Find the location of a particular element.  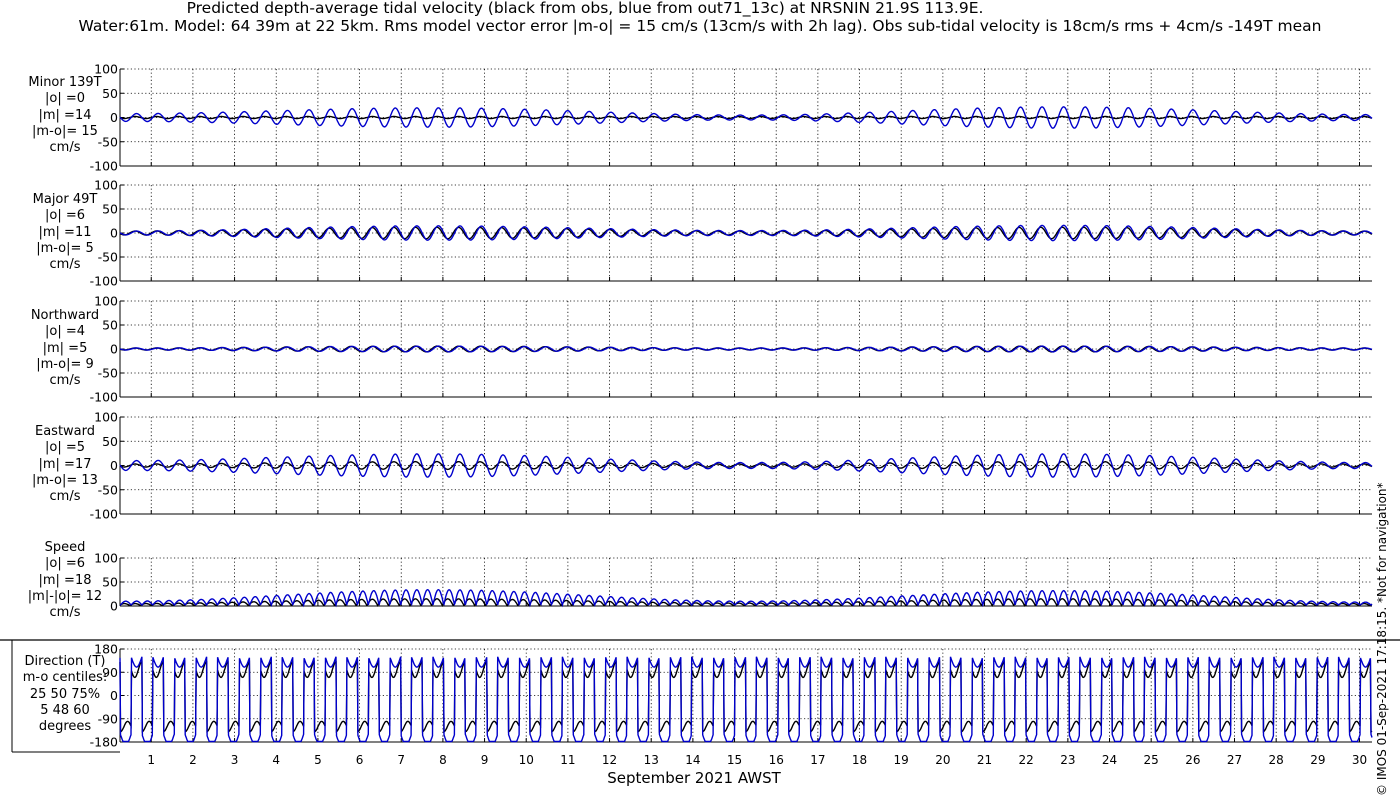

northward-ytick-label-0: 100 is located at coordinates (106, 301).